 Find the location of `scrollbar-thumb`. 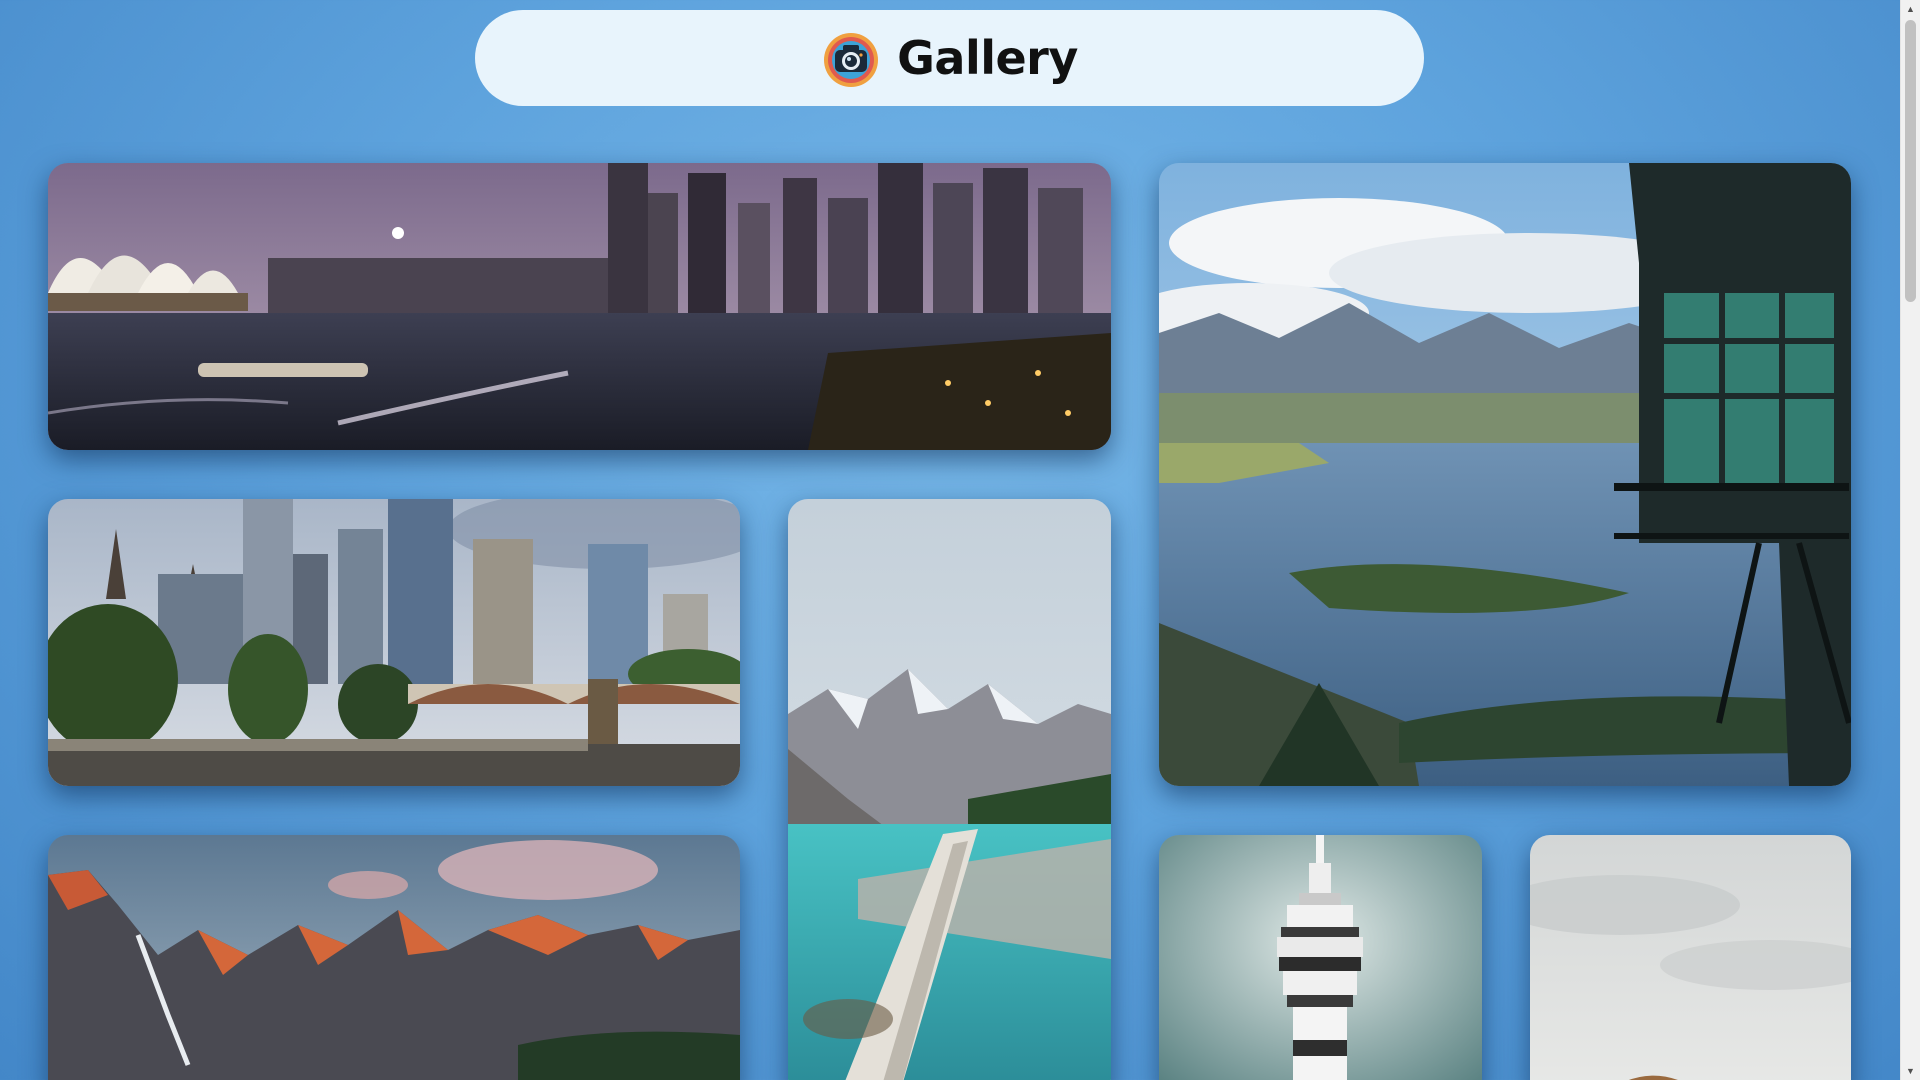

scrollbar-thumb is located at coordinates (1910, 161).